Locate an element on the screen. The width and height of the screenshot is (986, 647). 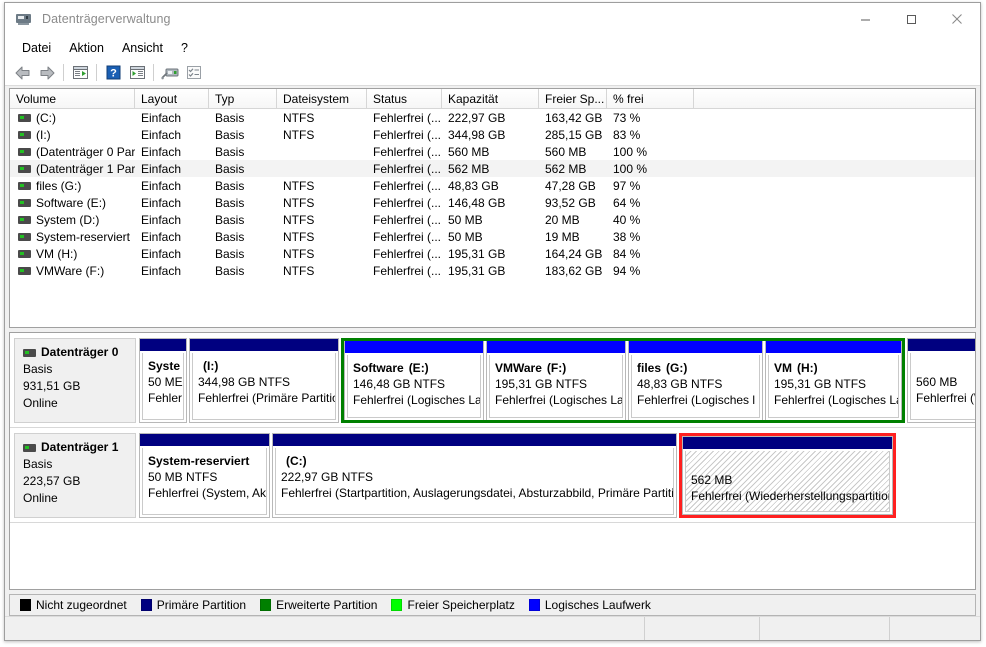
volume-name-cell: VM (H:) is located at coordinates (72, 254).